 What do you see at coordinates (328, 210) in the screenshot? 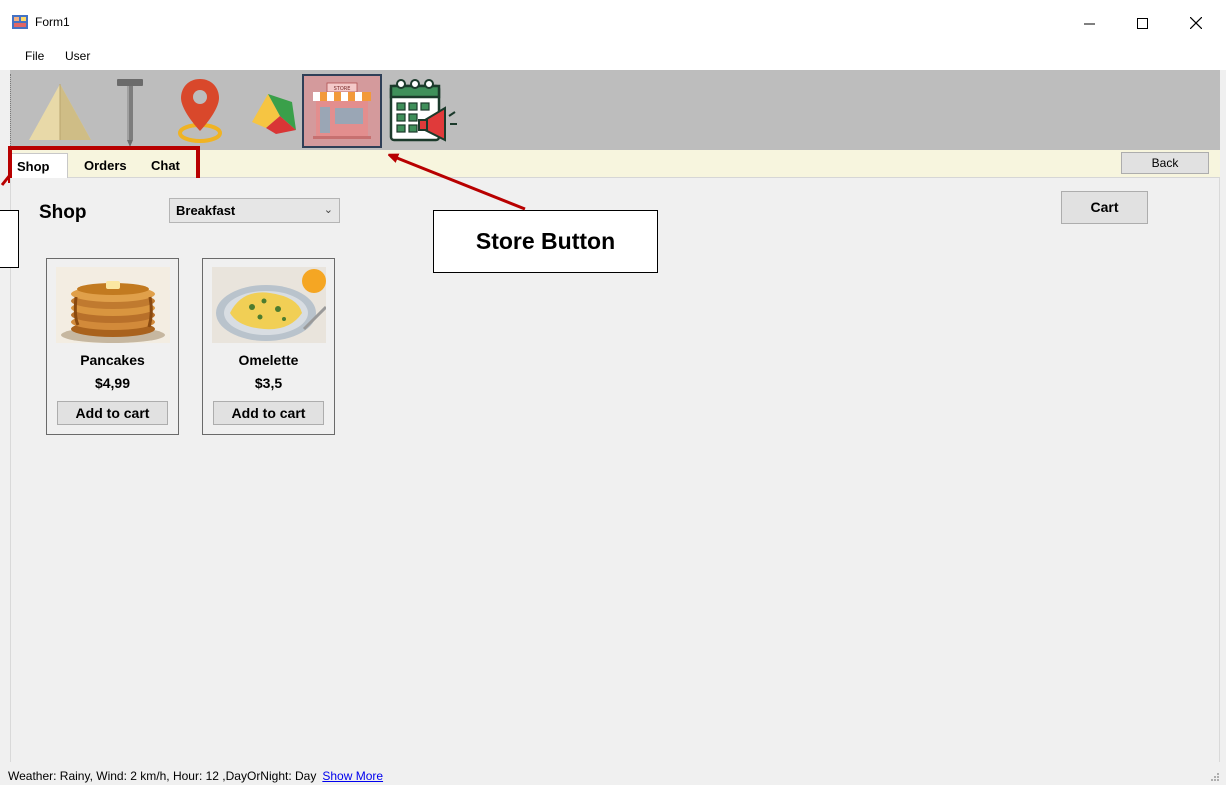
I see `chevron-down-icon: ⌄` at bounding box center [328, 210].